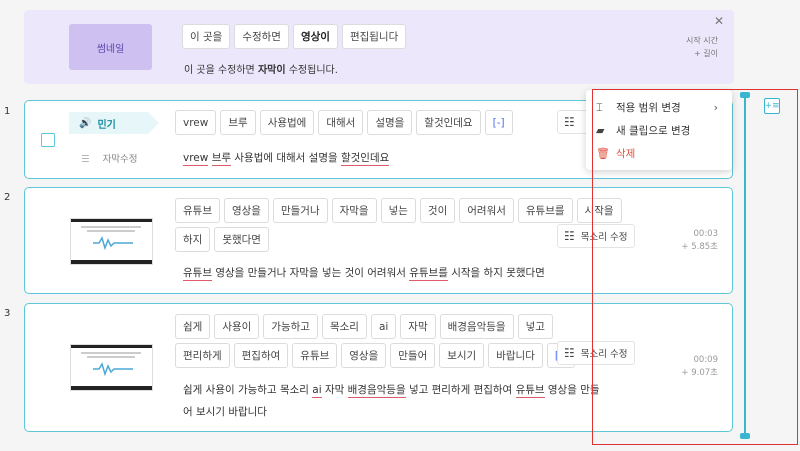  I want to click on word-chip: 배경음악등을, so click(476, 326).